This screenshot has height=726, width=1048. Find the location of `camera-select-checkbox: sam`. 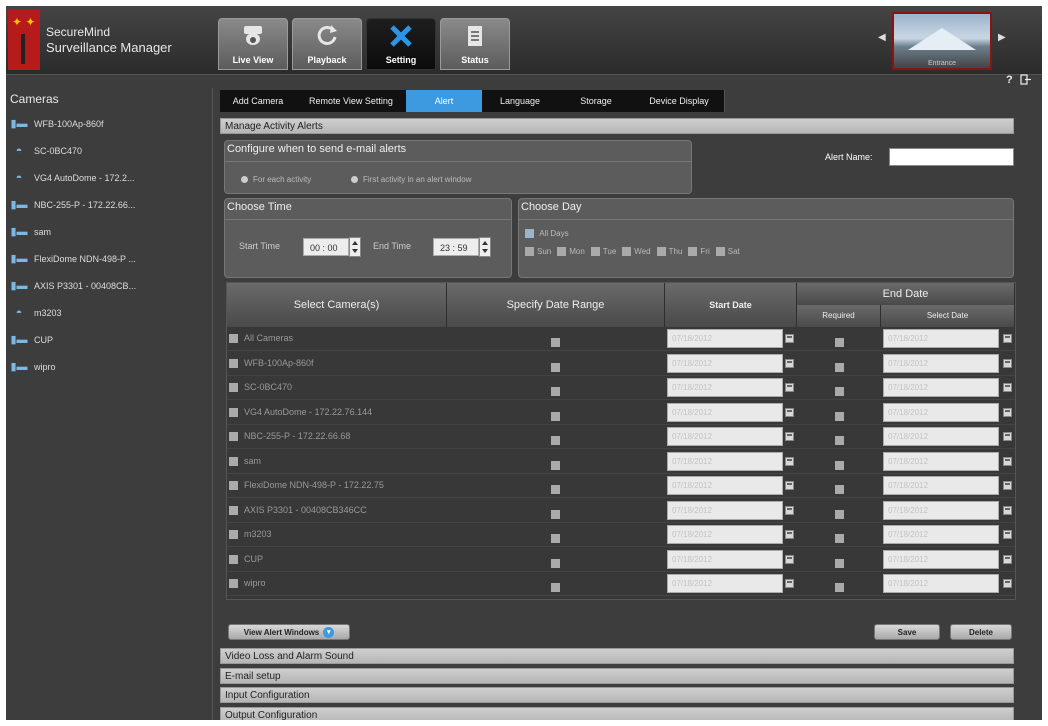

camera-select-checkbox: sam is located at coordinates (245, 461).